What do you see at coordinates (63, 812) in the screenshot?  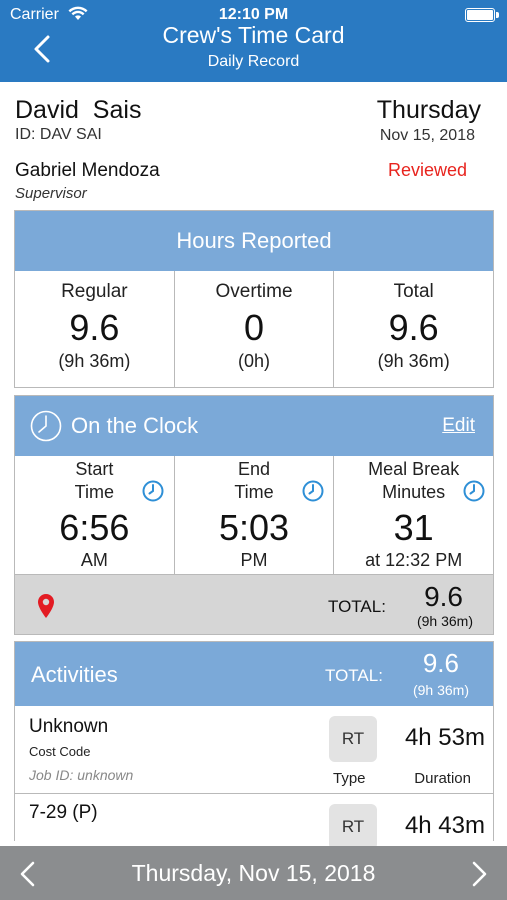 I see `activity-name: 7-29 (P)` at bounding box center [63, 812].